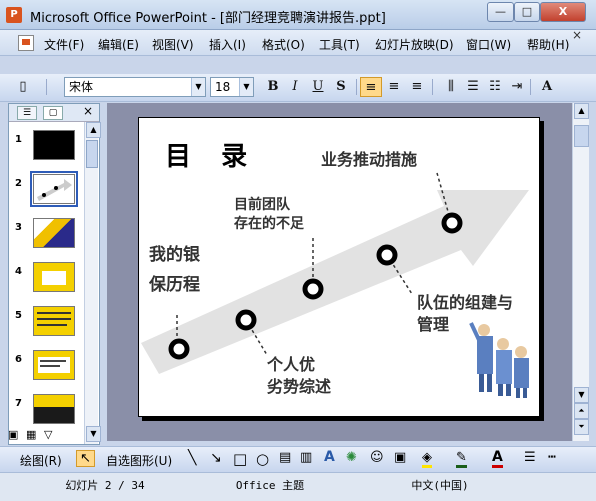 This screenshot has width=596, height=501. I want to click on menu-edit: 编辑(E), so click(118, 44).